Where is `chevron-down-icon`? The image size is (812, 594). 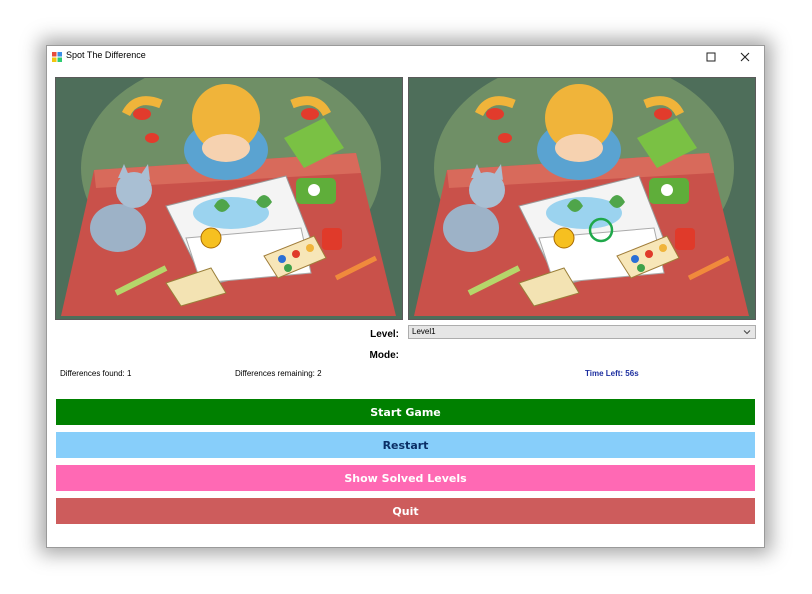
chevron-down-icon is located at coordinates (747, 332).